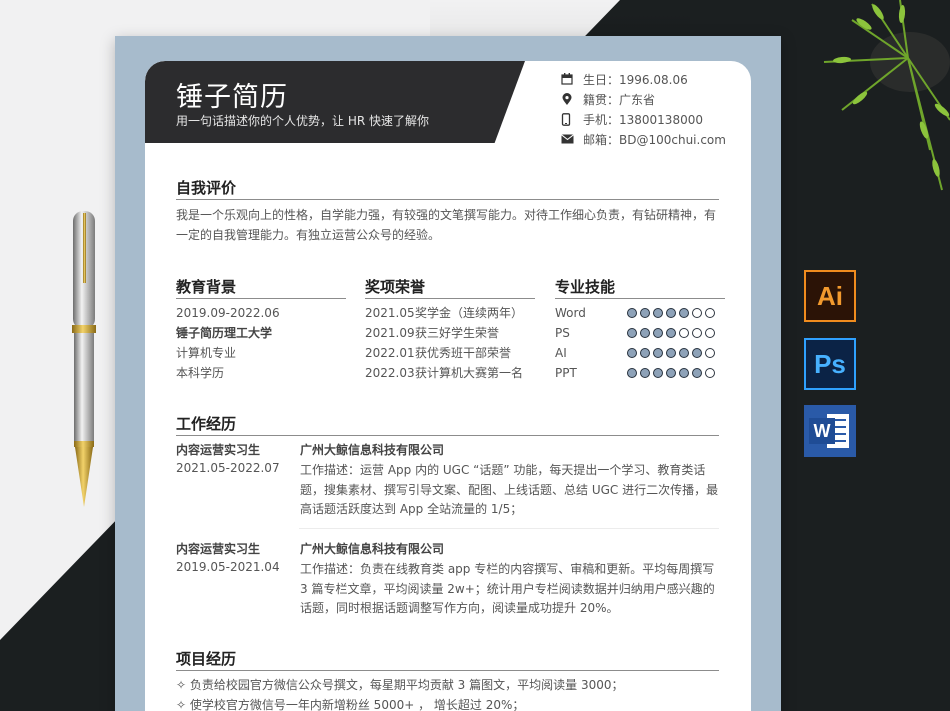  What do you see at coordinates (643, 79) in the screenshot?
I see `contact-birthday: 生日：1996.08.06` at bounding box center [643, 79].